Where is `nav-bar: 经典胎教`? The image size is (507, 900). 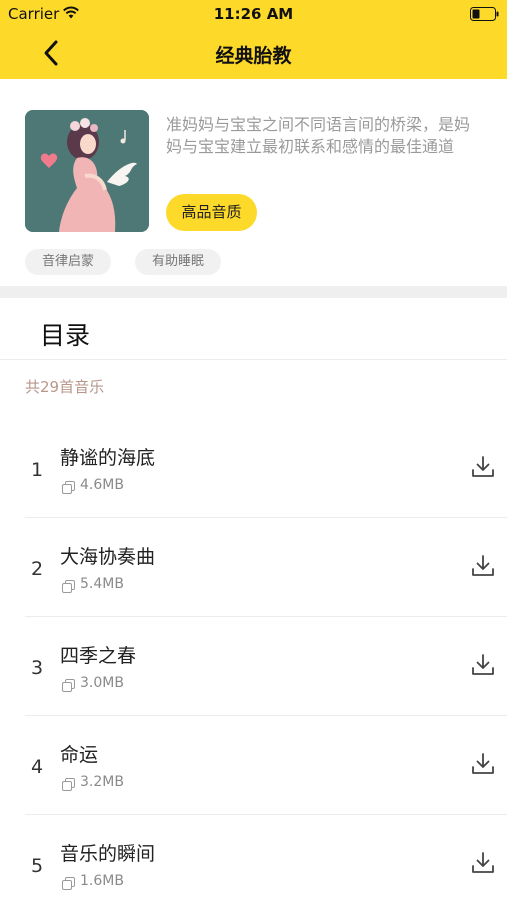 nav-bar: 经典胎教 is located at coordinates (253, 53).